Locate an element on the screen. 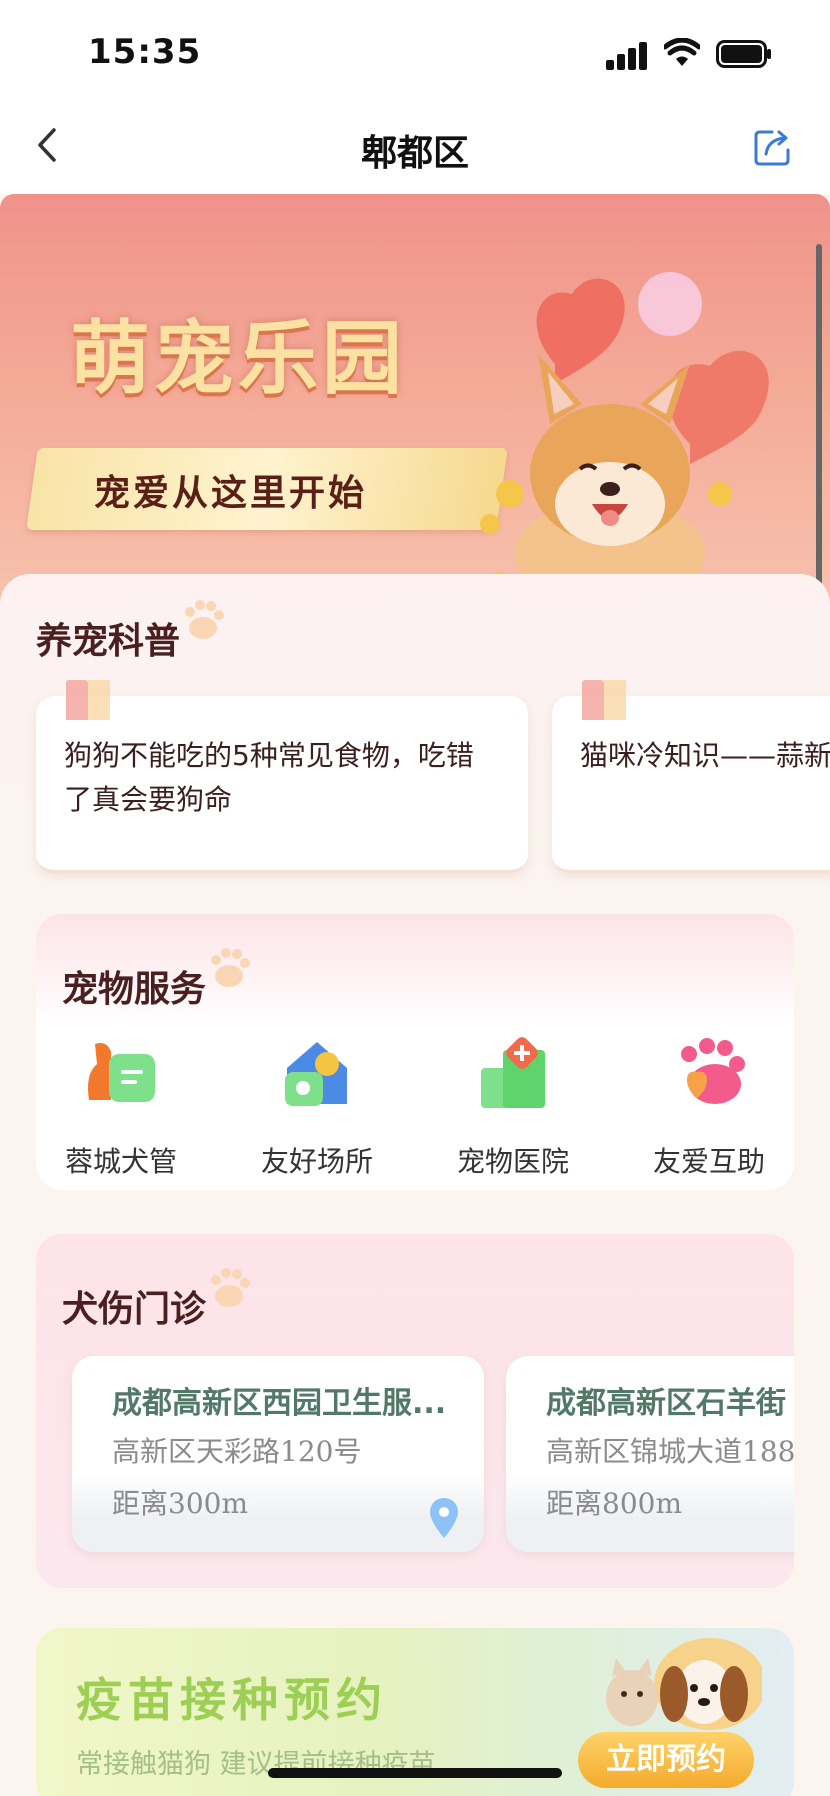  signal-icon is located at coordinates (628, 55).